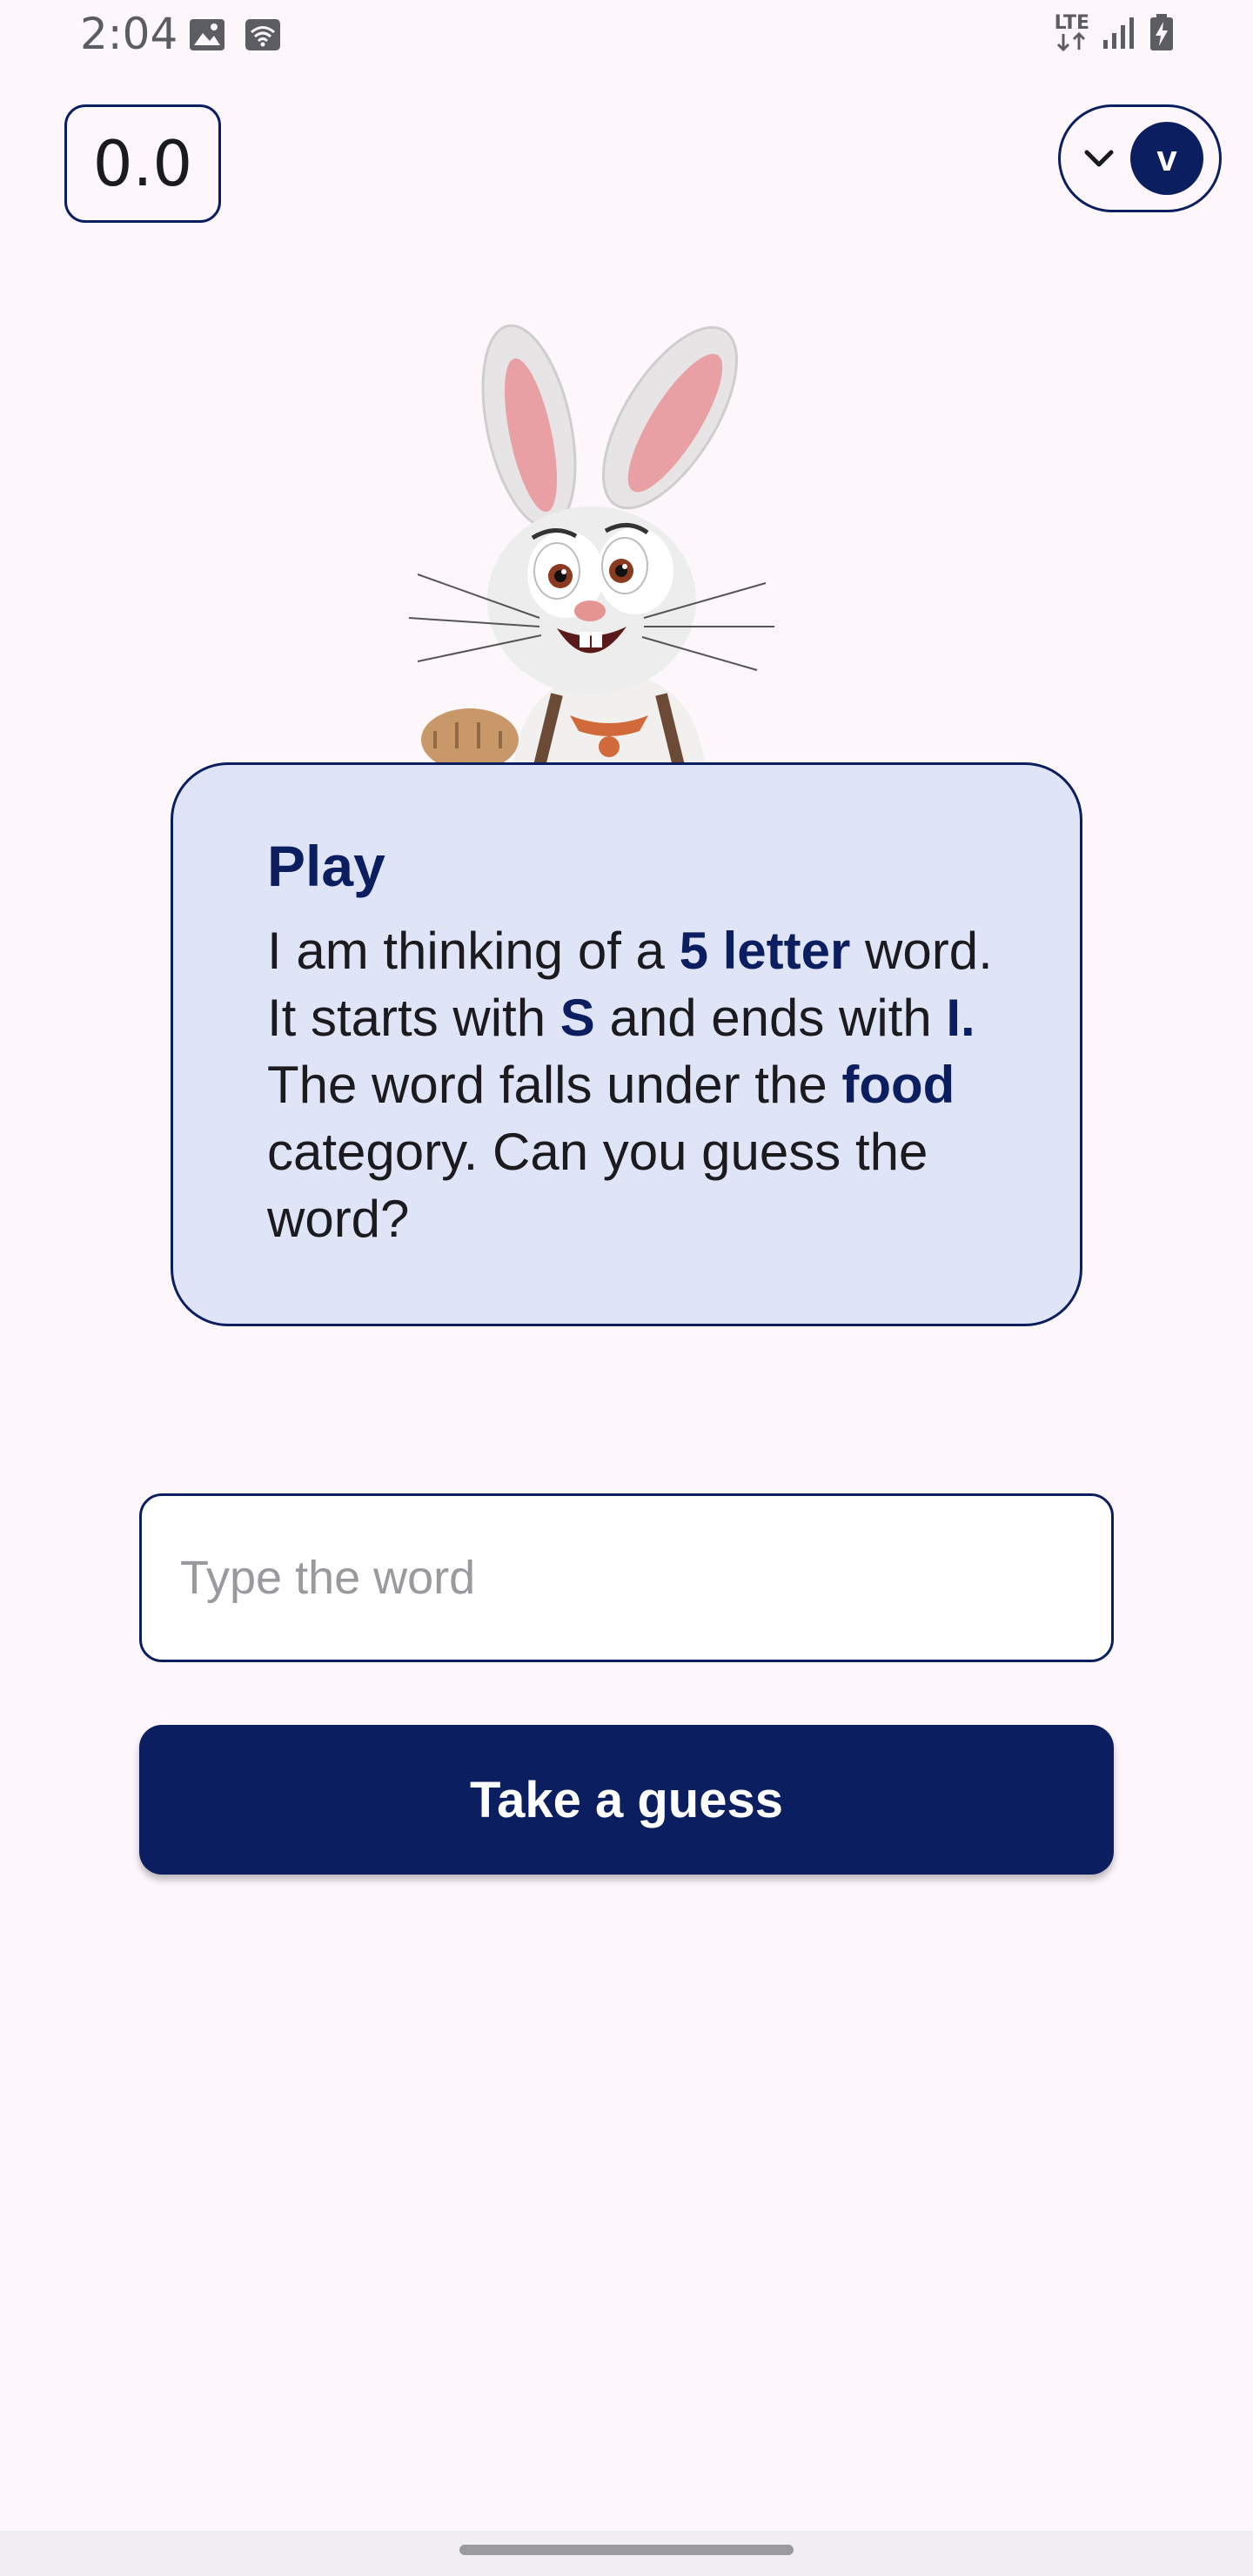 The image size is (1253, 2576). What do you see at coordinates (554, 1085) in the screenshot?
I see `card-text-4: The word falls under the` at bounding box center [554, 1085].